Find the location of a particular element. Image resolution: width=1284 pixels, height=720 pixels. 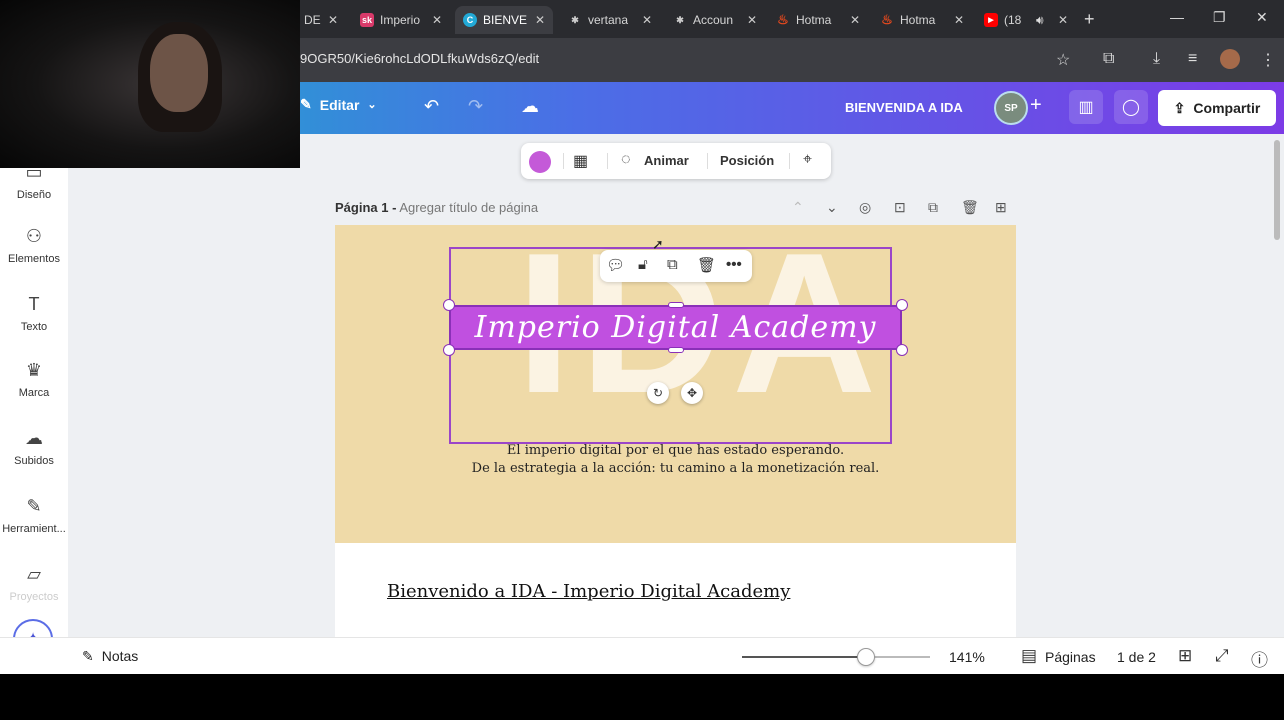

more-options-icon: ••• is located at coordinates (734, 264).